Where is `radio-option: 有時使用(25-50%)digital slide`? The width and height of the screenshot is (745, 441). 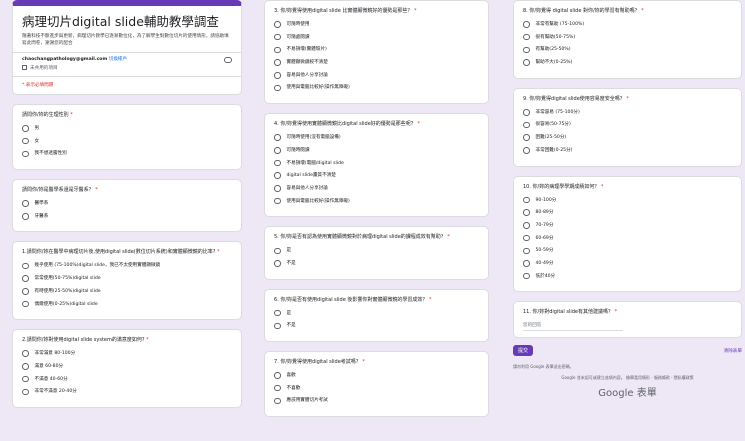
radio-option: 有時使用(25-50%)digital slide is located at coordinates (127, 291).